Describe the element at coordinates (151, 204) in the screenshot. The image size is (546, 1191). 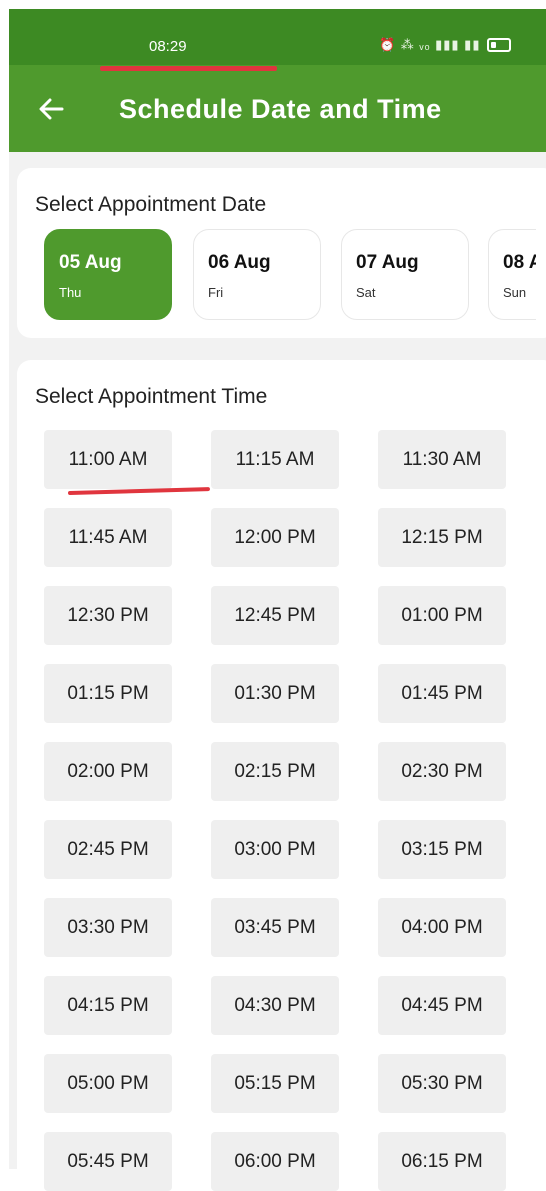
I see `date-section-title: Select Appointment Date` at that location.